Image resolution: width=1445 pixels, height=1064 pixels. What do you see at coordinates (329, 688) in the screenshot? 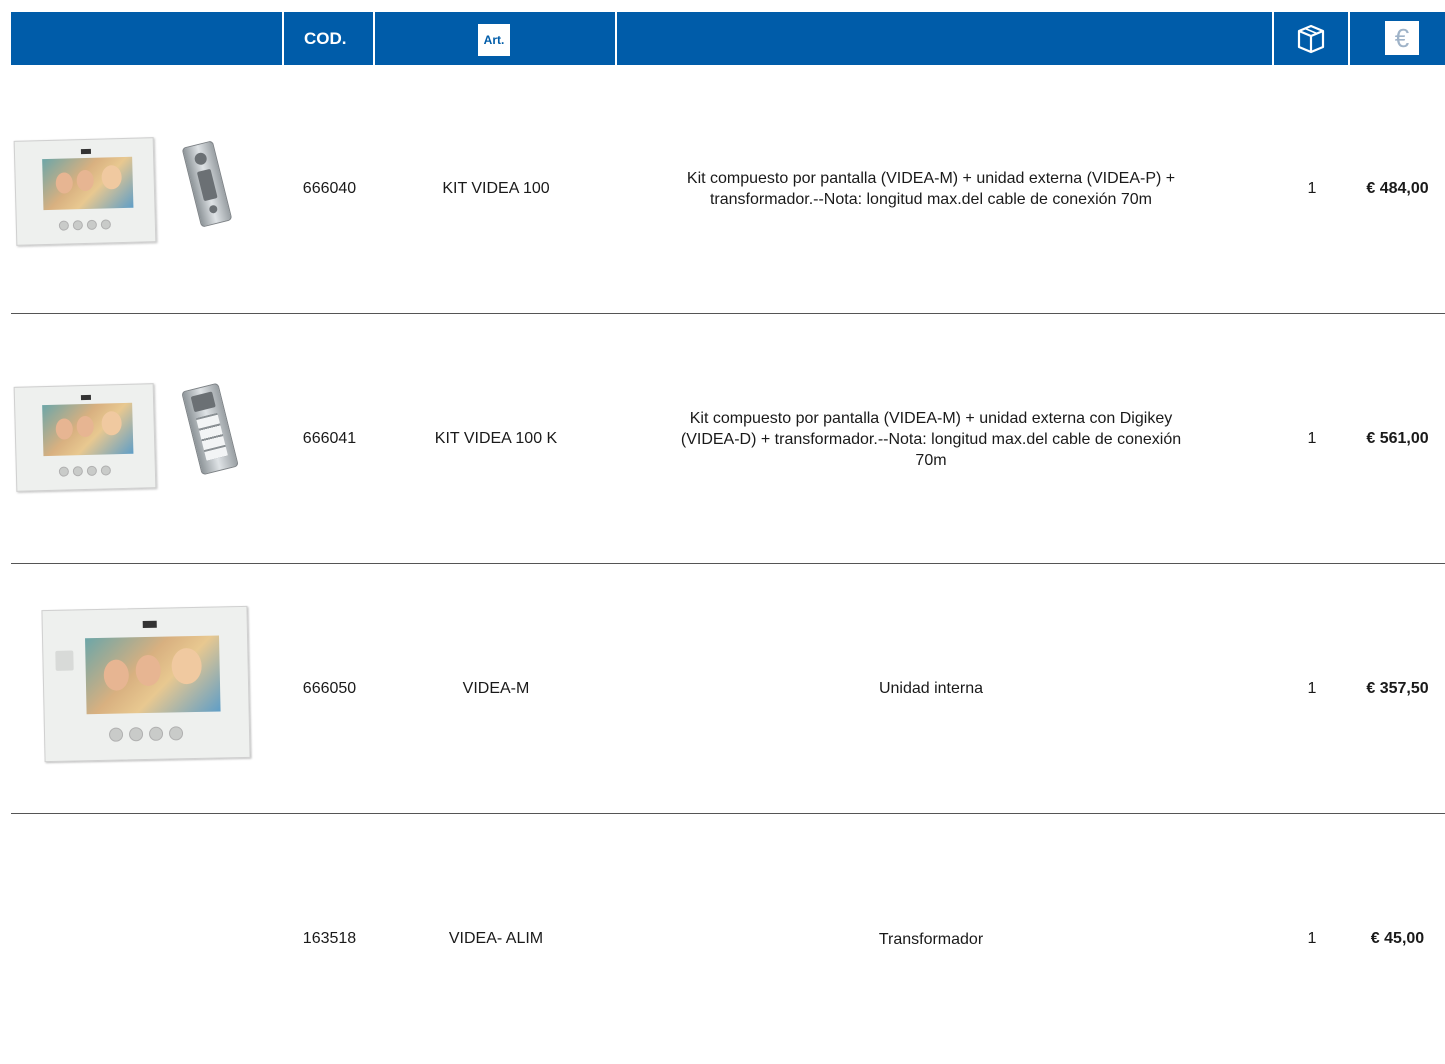
I see `product-code: 666050` at bounding box center [329, 688].